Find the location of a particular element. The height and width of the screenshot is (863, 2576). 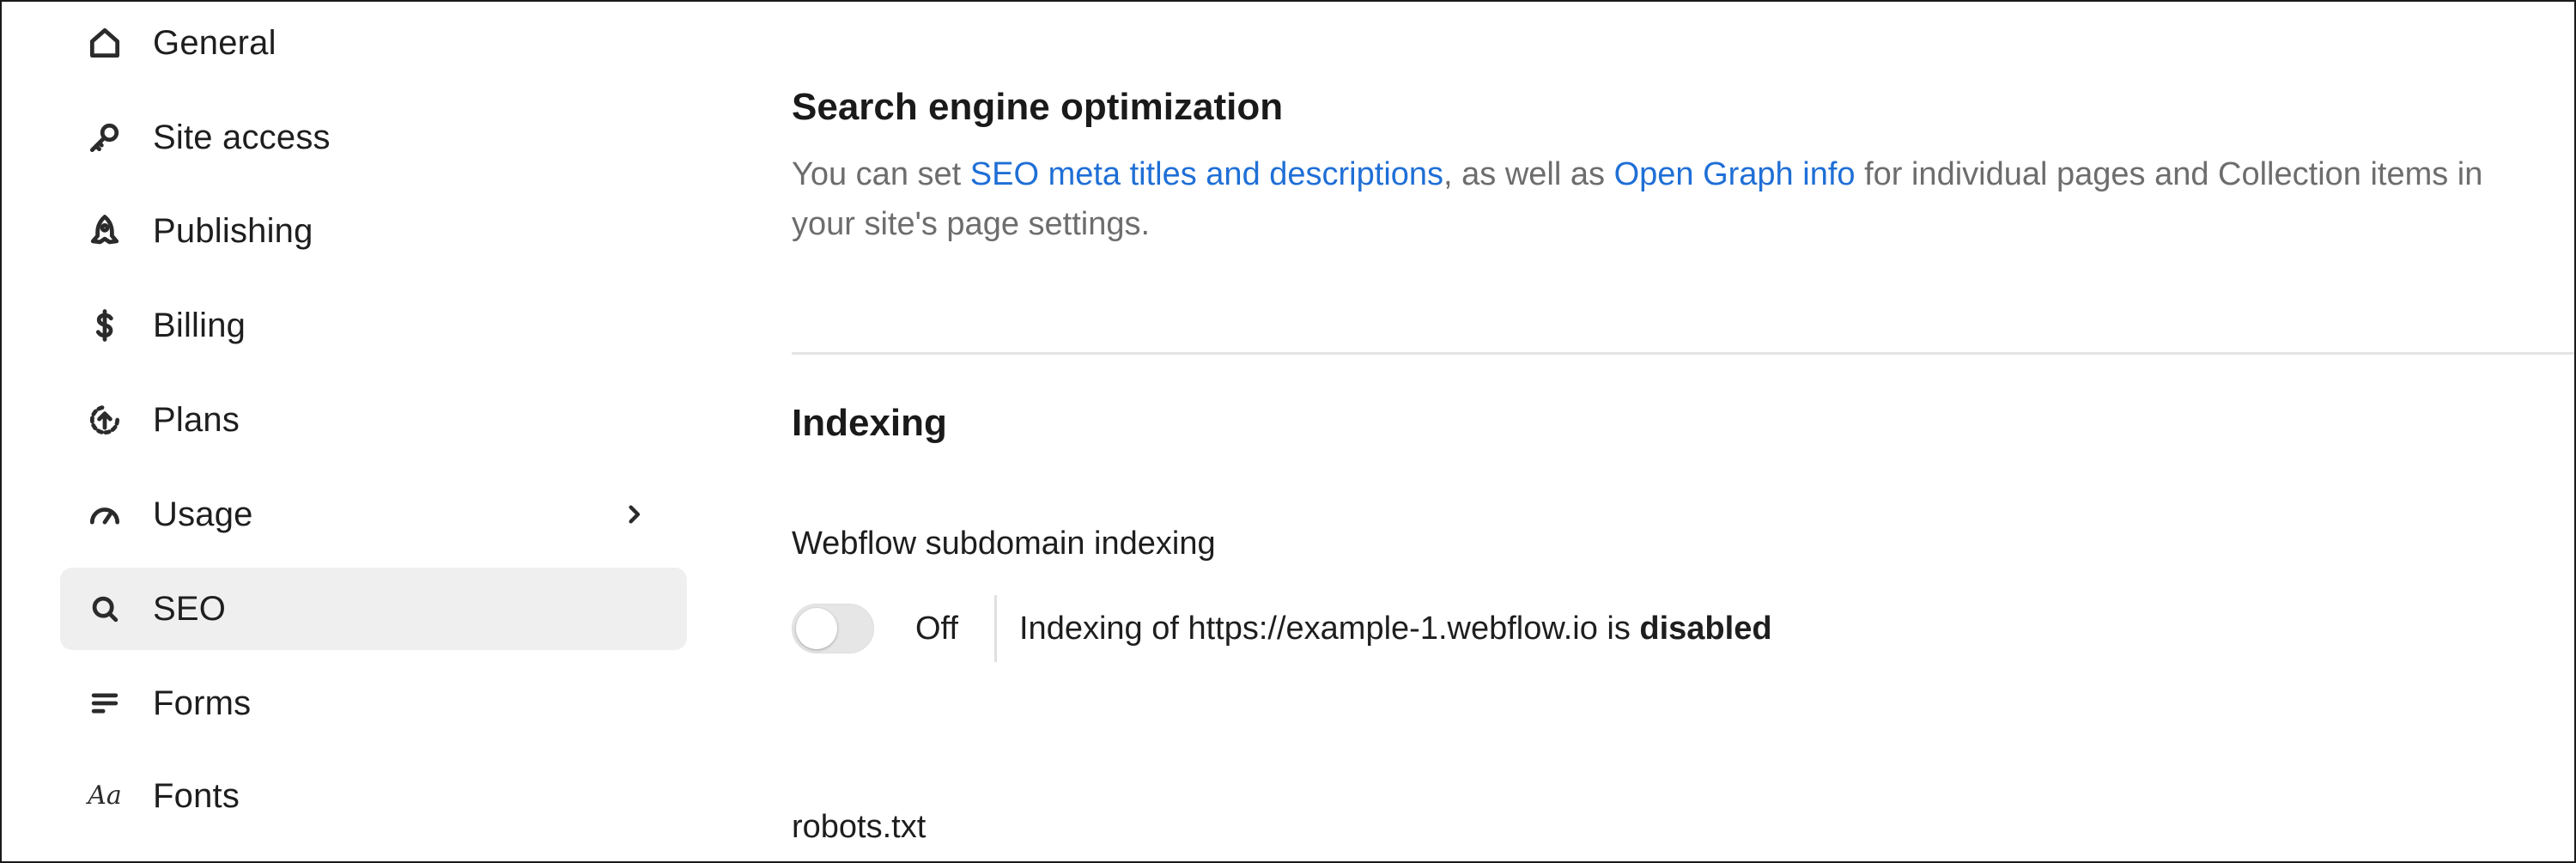

rocket-icon is located at coordinates (105, 231).